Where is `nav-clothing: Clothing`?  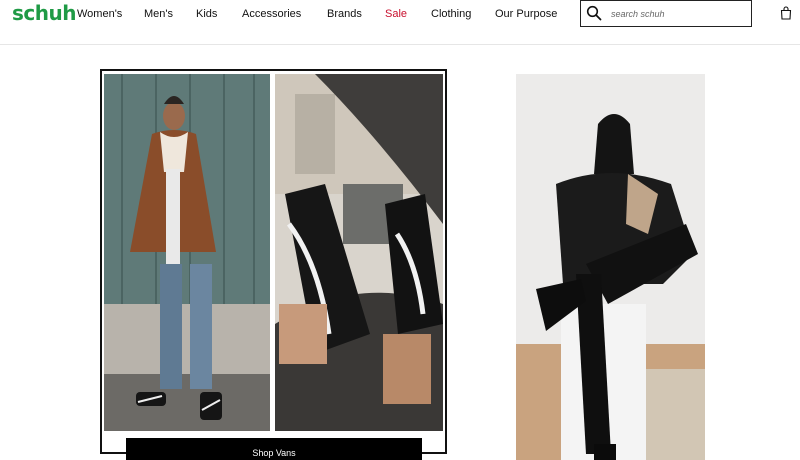 nav-clothing: Clothing is located at coordinates (451, 14).